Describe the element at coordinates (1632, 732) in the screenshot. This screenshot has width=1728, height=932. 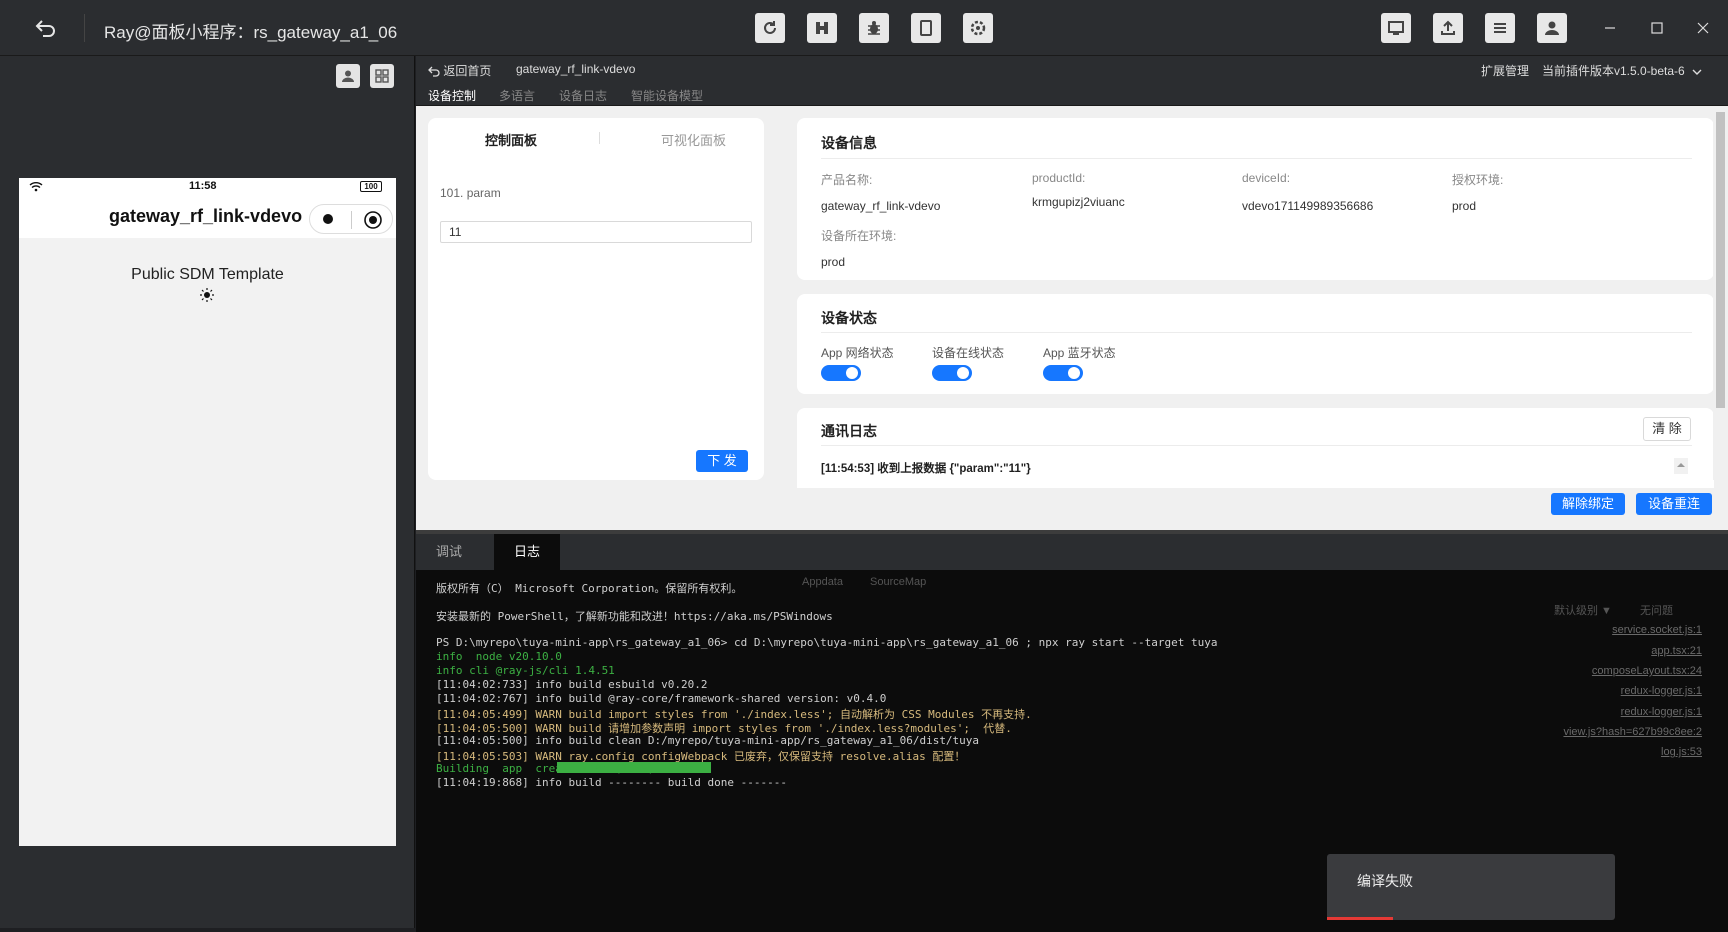
I see `ghost-link: view.js?hash=627b99c8ee:2` at that location.